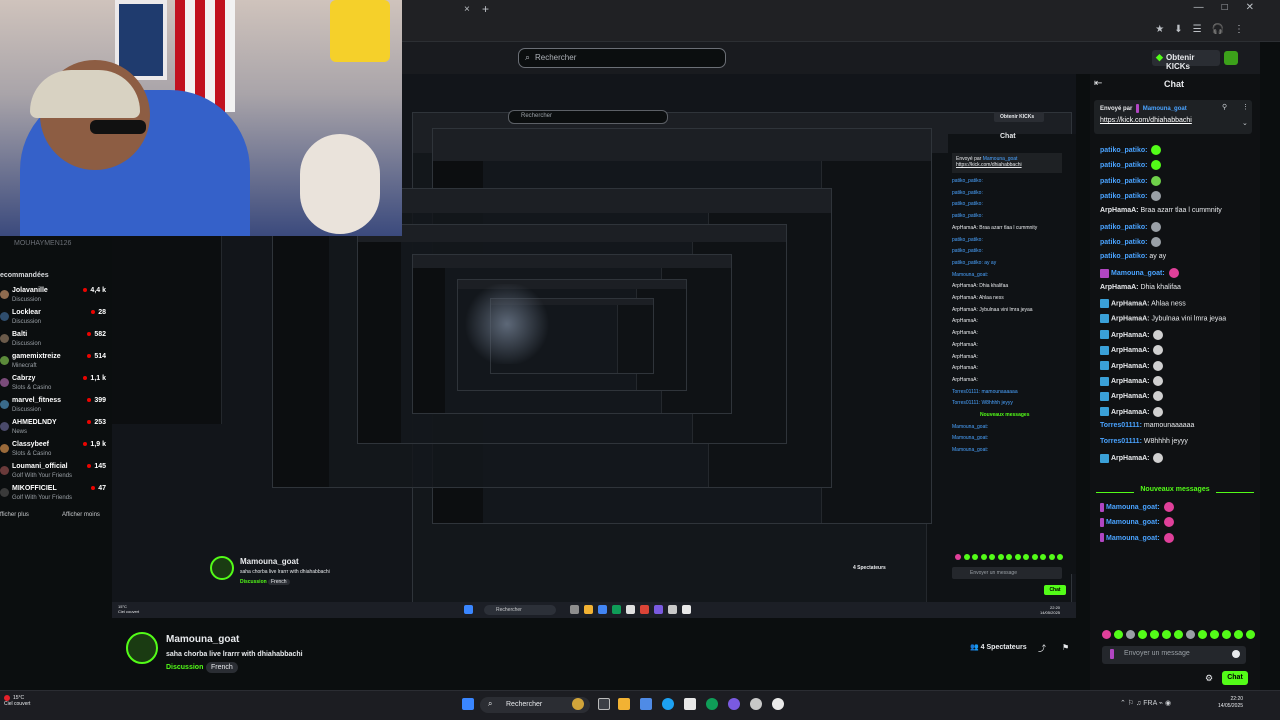  What do you see at coordinates (1065, 647) in the screenshot?
I see `report-flag-icon: ⚑` at bounding box center [1065, 647].